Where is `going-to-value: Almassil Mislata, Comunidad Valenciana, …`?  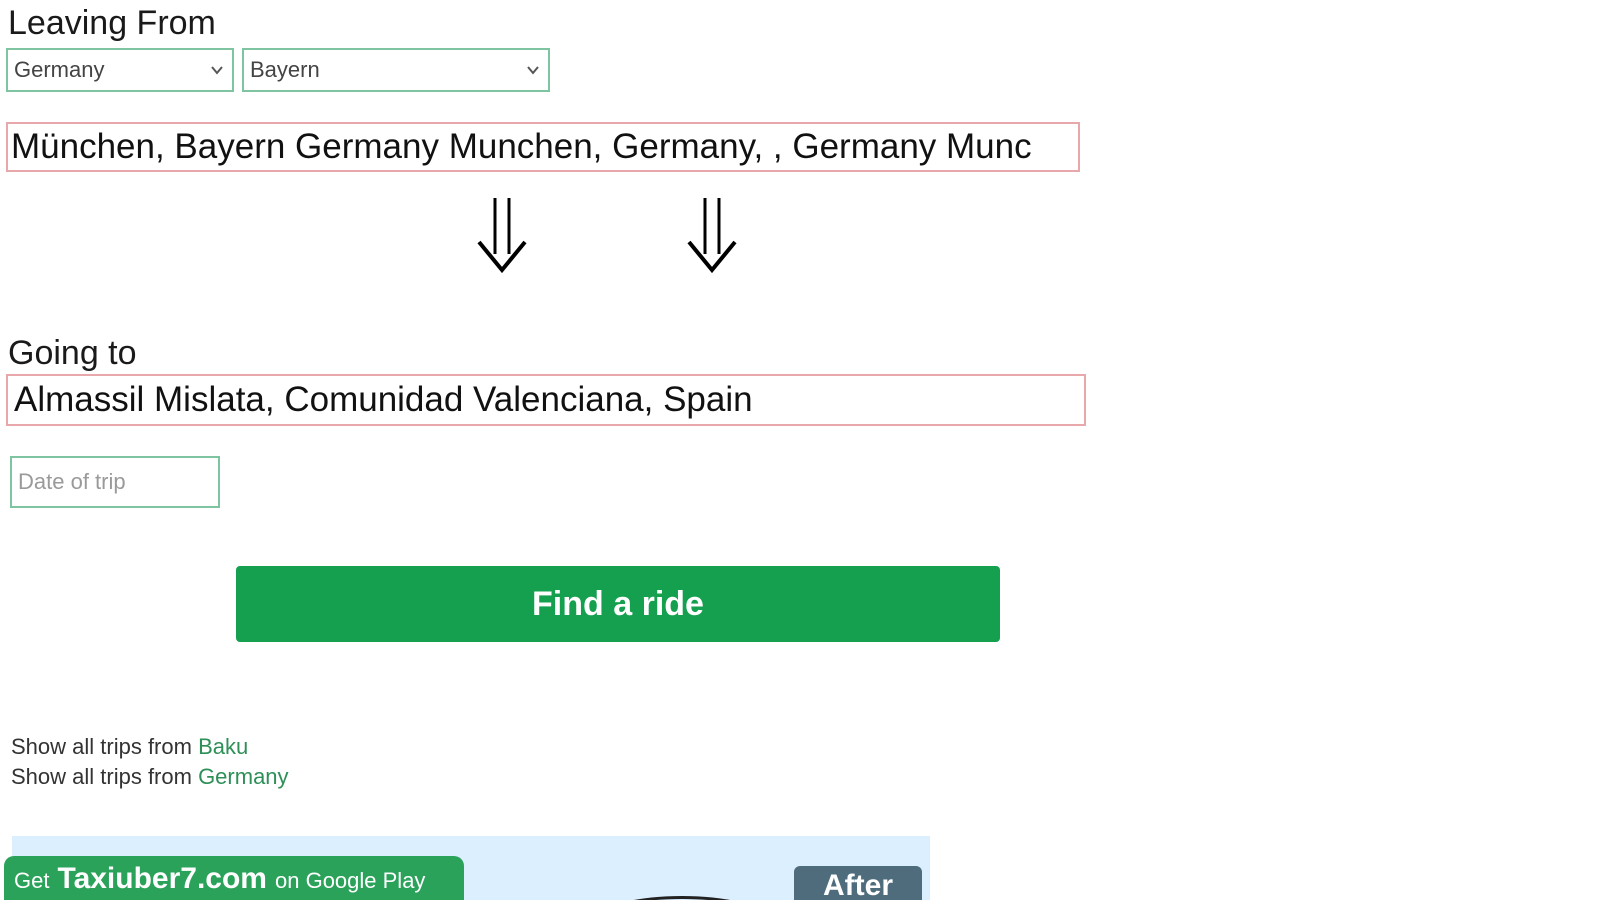
going-to-value: Almassil Mislata, Comunidad Valenciana, … is located at coordinates (383, 399).